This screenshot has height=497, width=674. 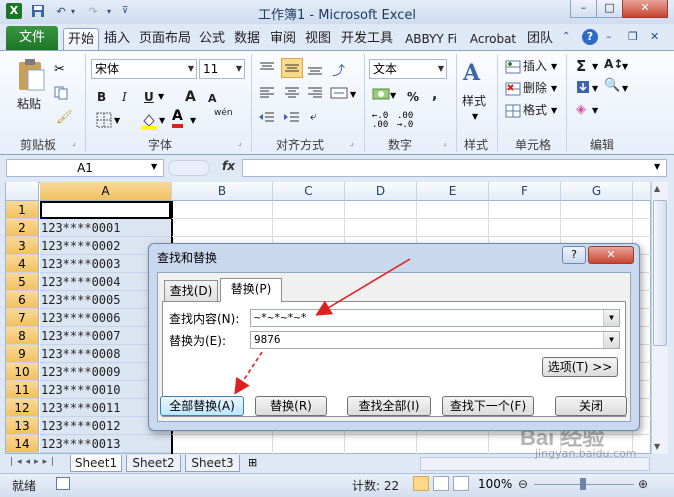 I want to click on annotation-arrows, so click(x=322, y=326).